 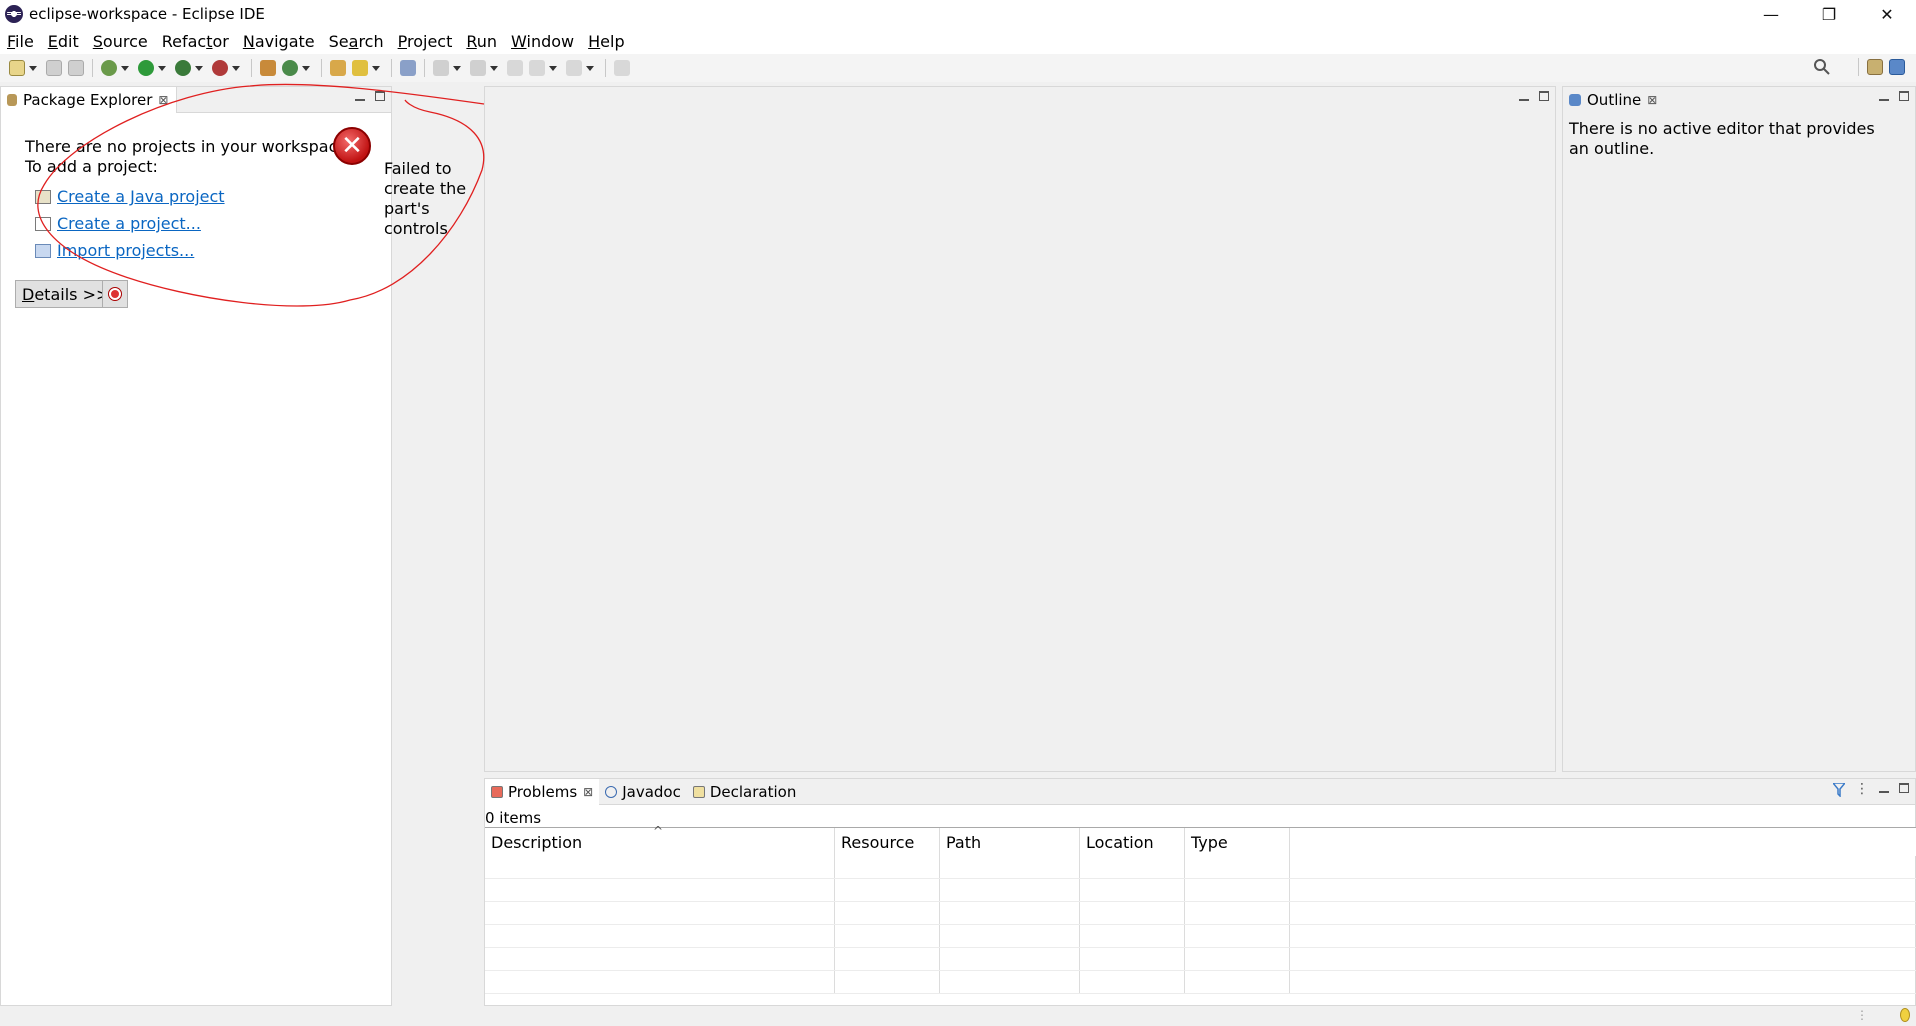 I want to click on previous-annotation-dropdown-icon, so click(x=494, y=68).